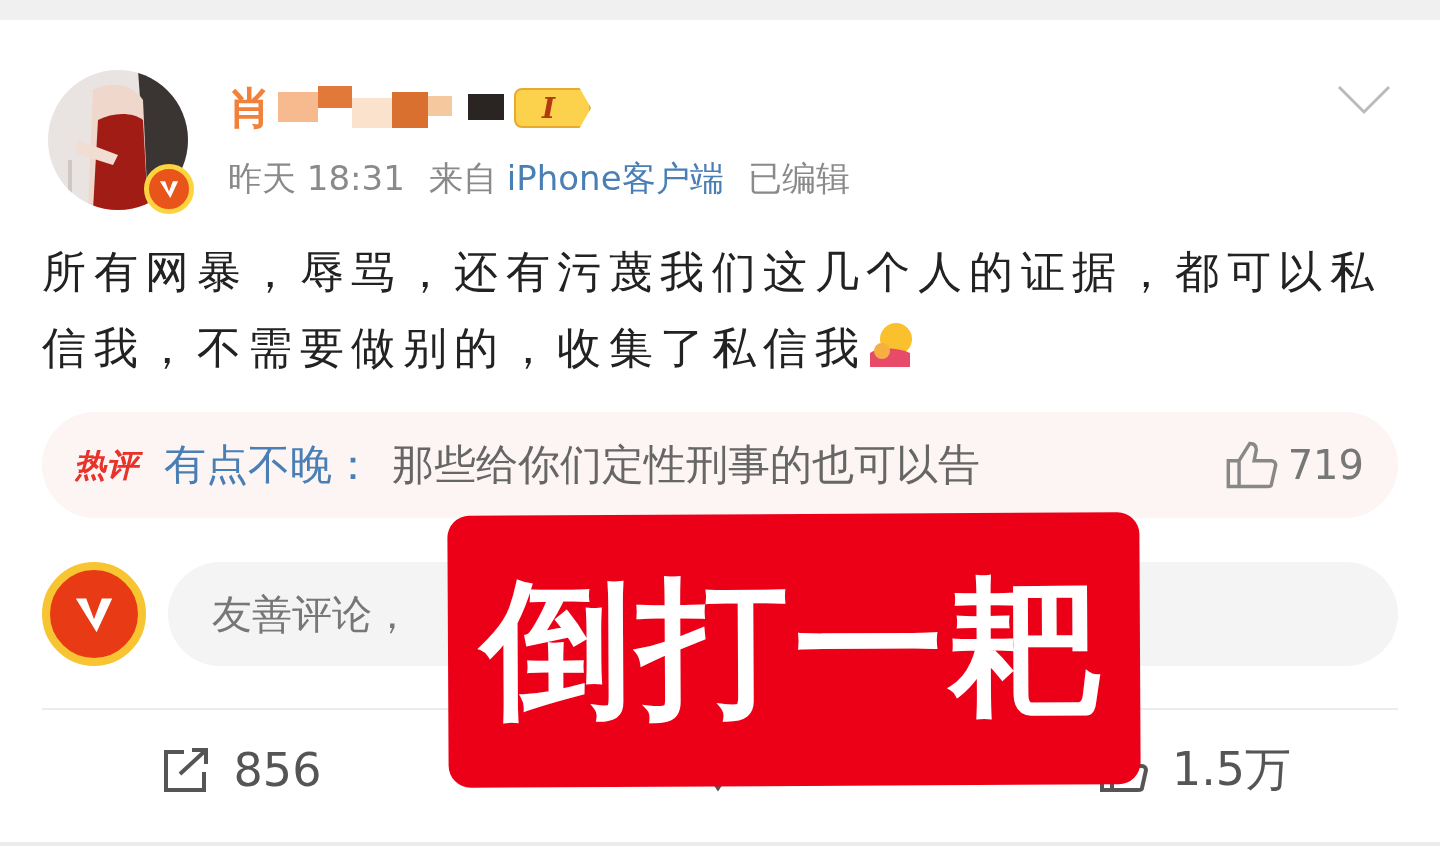  What do you see at coordinates (109, 465) in the screenshot?
I see `hot-comment-tag: 热评` at bounding box center [109, 465].